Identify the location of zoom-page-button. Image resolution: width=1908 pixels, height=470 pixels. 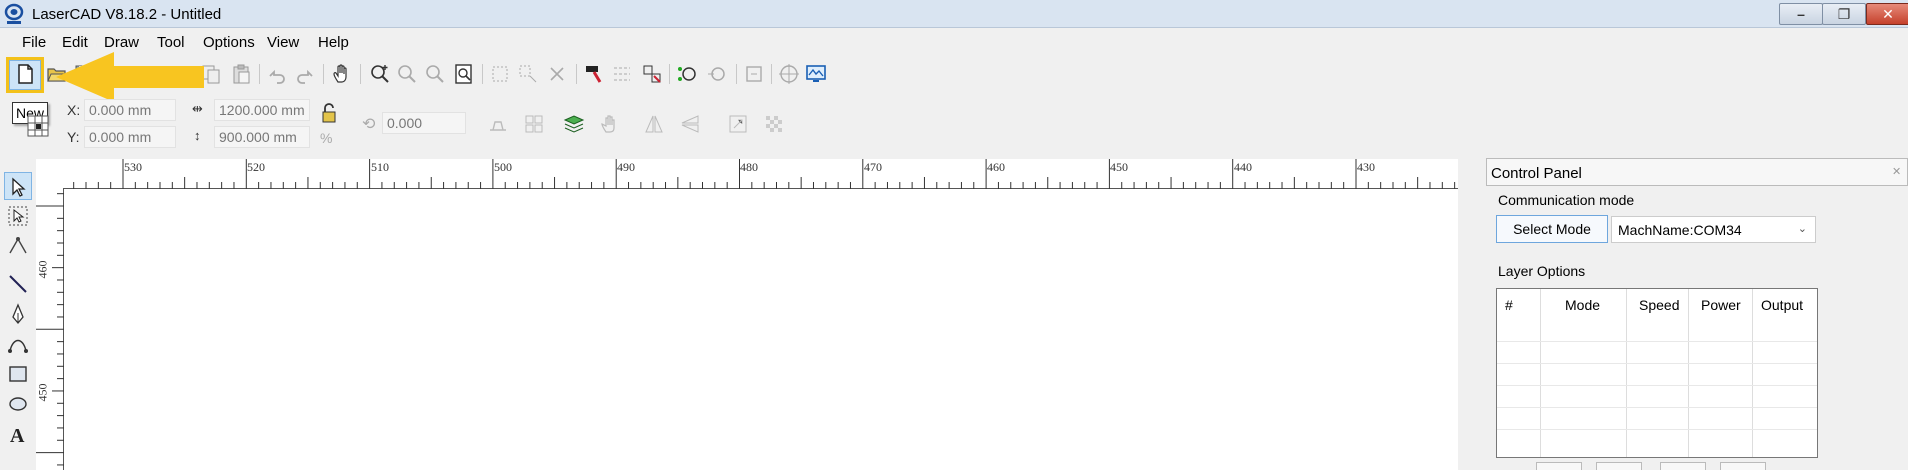
(464, 74).